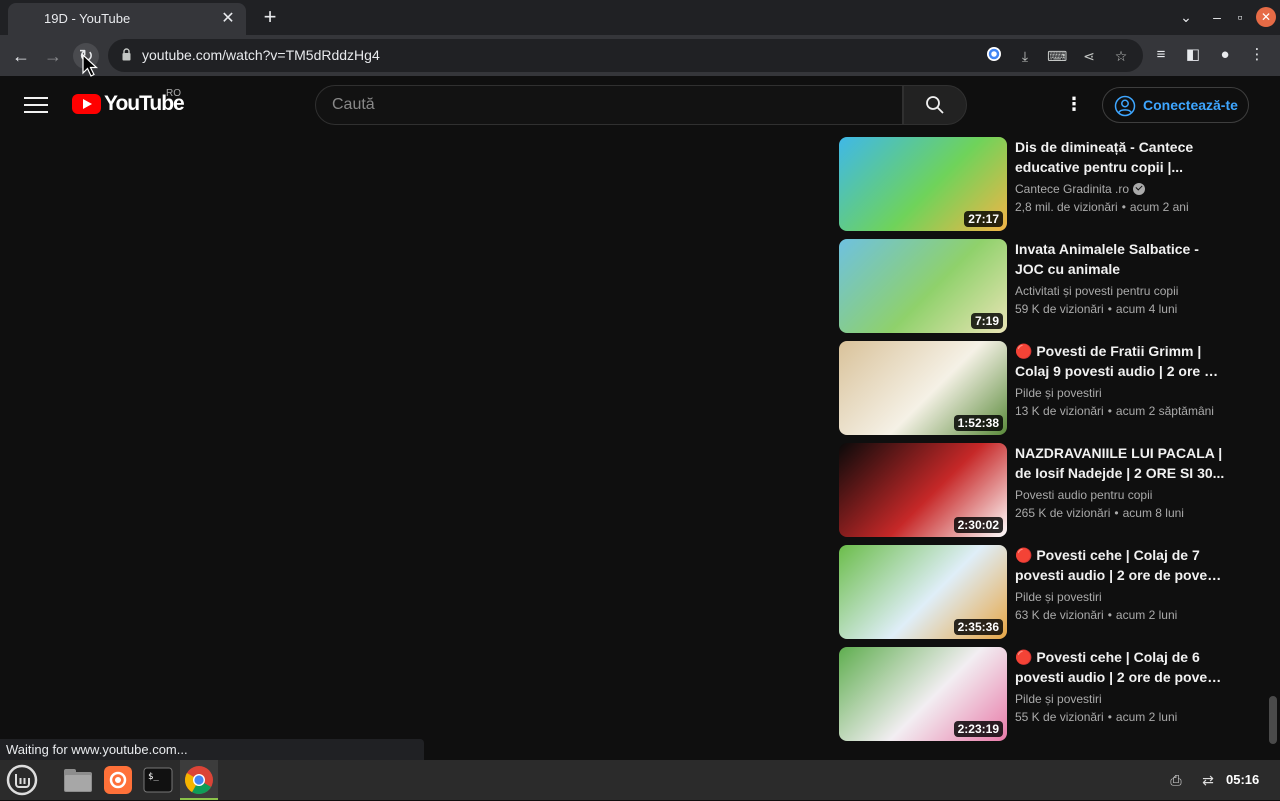  Describe the element at coordinates (923, 694) in the screenshot. I see `video-thumbnail: 2:23:19` at that location.